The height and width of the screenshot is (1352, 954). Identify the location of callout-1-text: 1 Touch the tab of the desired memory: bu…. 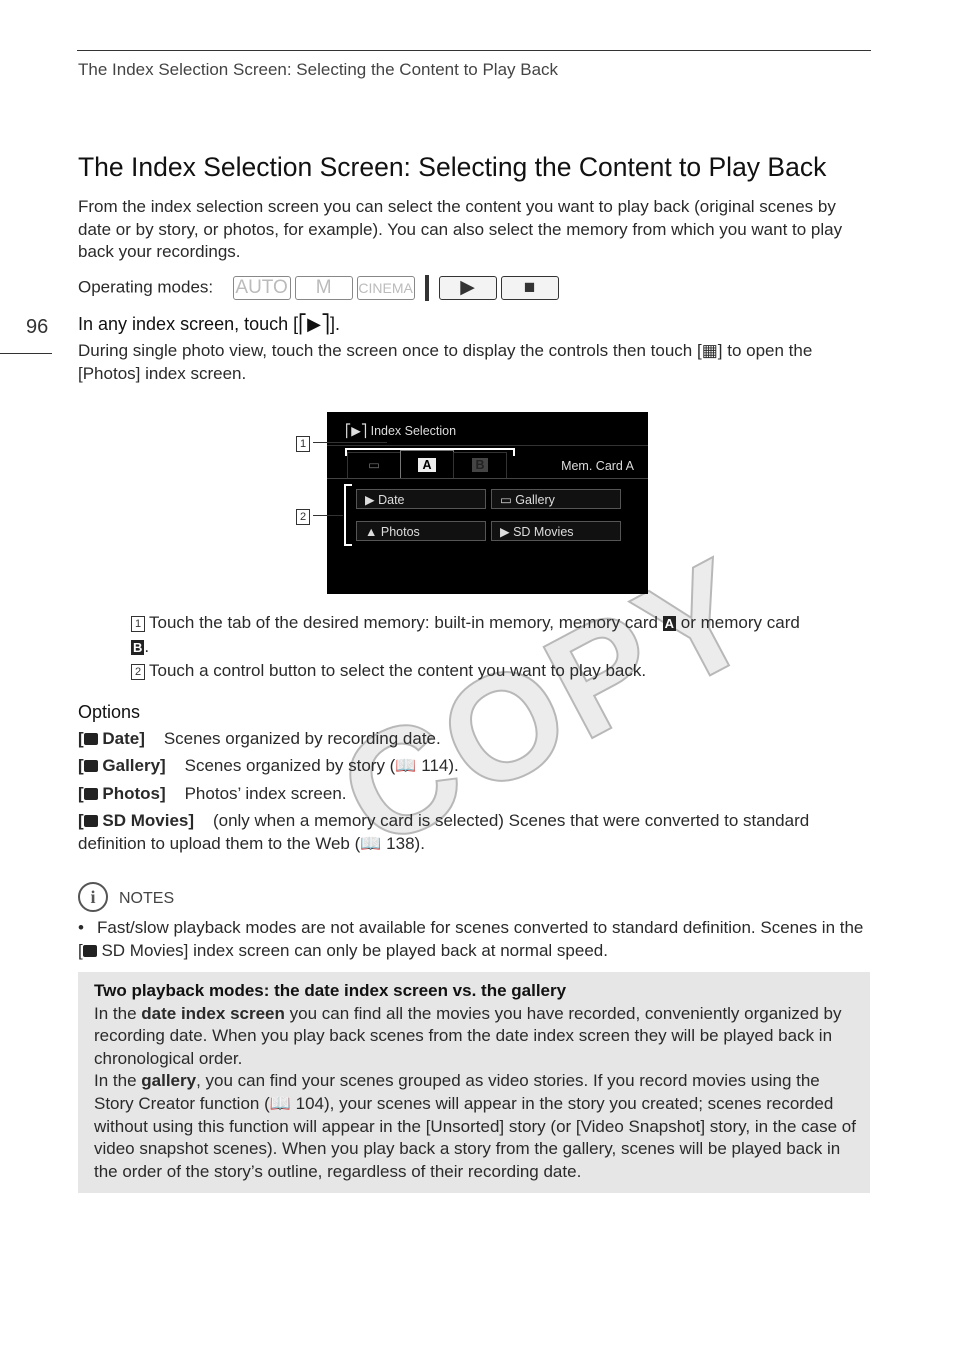
(465, 634).